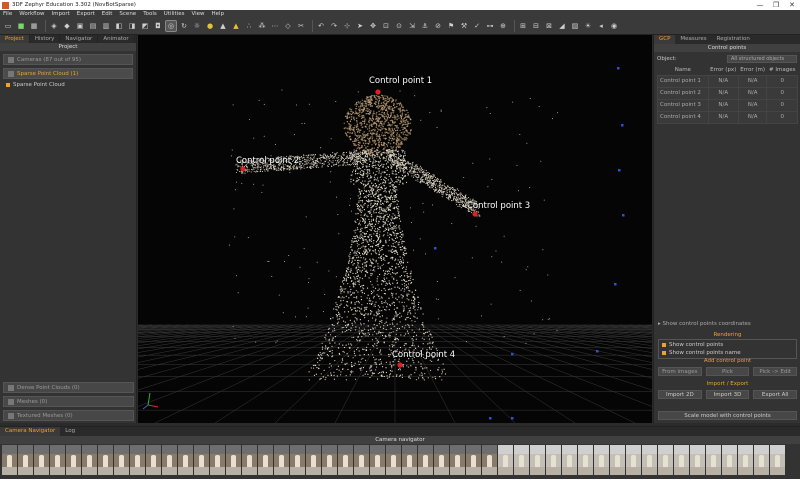 Image resolution: width=800 pixels, height=479 pixels. I want to click on points-icon: ⋯, so click(275, 26).